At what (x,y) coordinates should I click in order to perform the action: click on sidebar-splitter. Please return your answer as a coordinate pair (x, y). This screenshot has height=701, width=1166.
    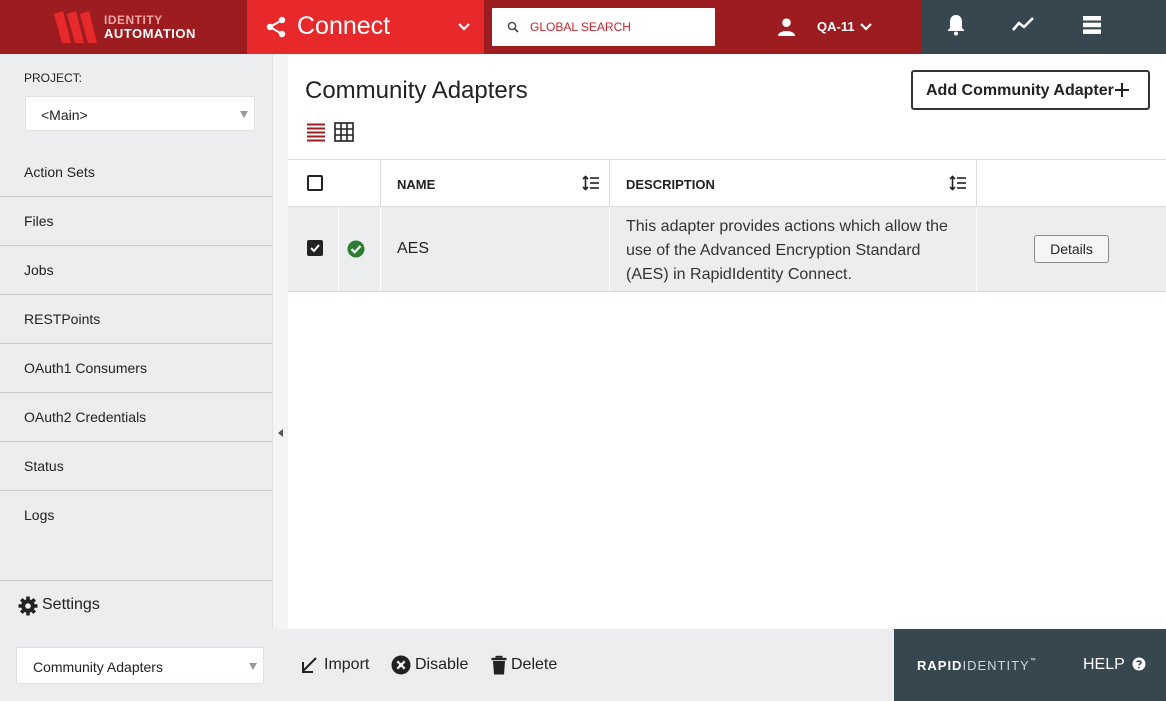
    Looking at the image, I should click on (280, 341).